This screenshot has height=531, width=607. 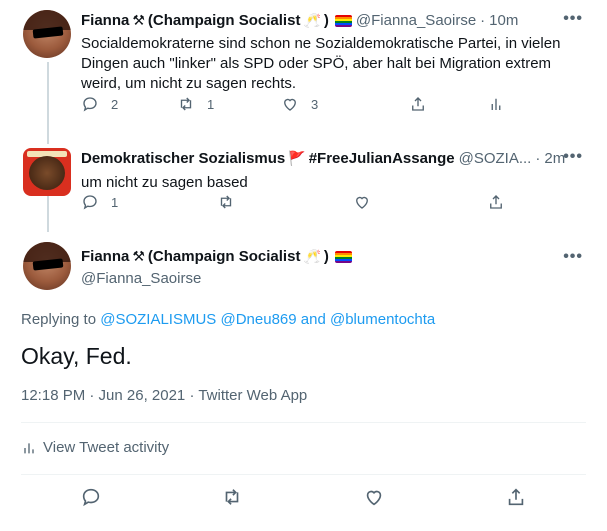 What do you see at coordinates (195, 104) in the screenshot?
I see `retweet-button: 1` at bounding box center [195, 104].